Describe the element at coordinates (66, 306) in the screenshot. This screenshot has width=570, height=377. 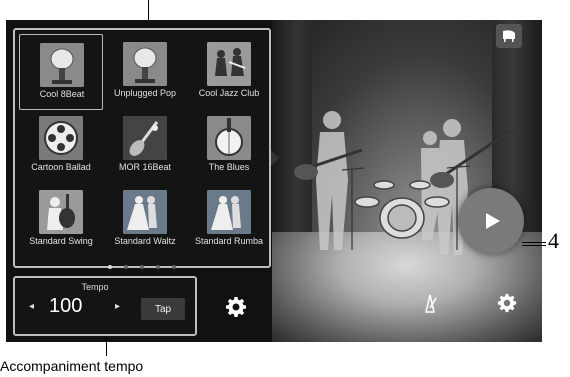
I see `tempo-value: 100` at that location.